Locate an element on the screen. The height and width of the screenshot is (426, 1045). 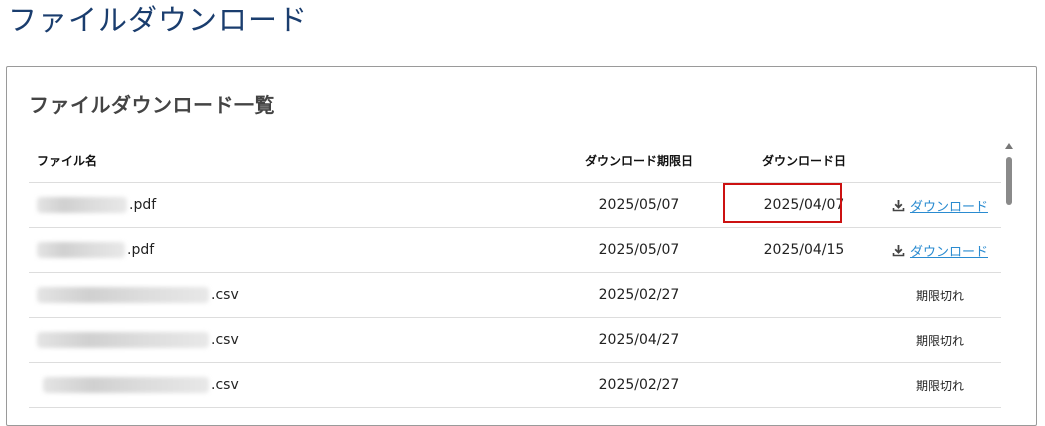
table-row: .pdf 2025/05/07 2025/04/15 ダウンロード is located at coordinates (515, 250).